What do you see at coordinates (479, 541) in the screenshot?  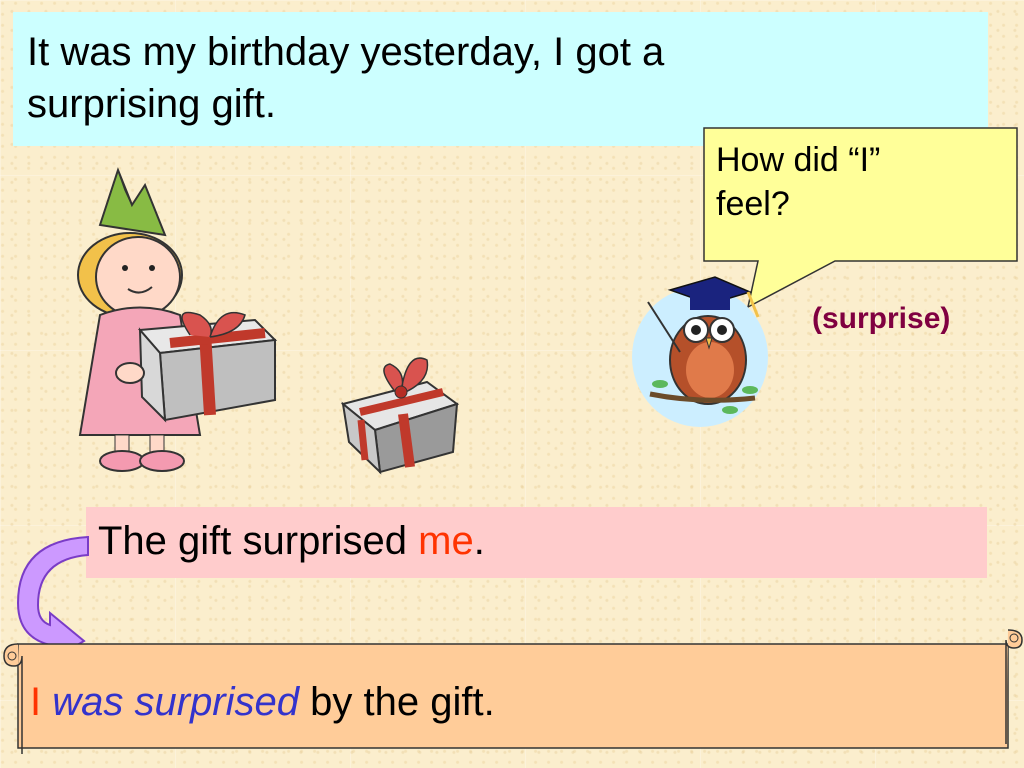 I see `active-sentence-end: .` at bounding box center [479, 541].